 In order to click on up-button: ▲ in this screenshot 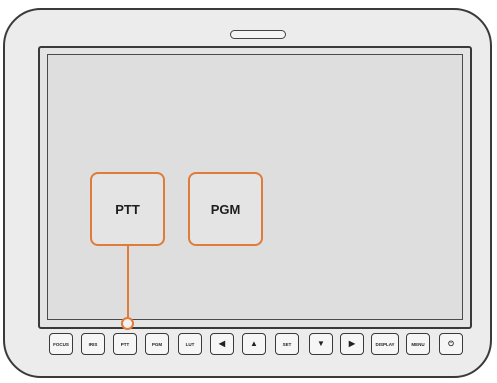, I will do `click(254, 344)`.